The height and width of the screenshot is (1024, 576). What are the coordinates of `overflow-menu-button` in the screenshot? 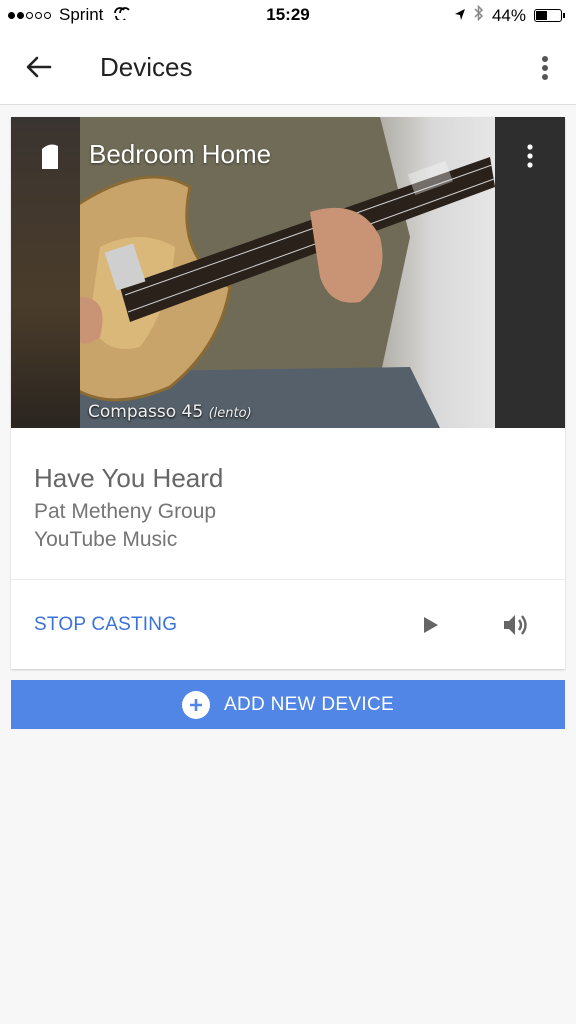 It's located at (545, 68).